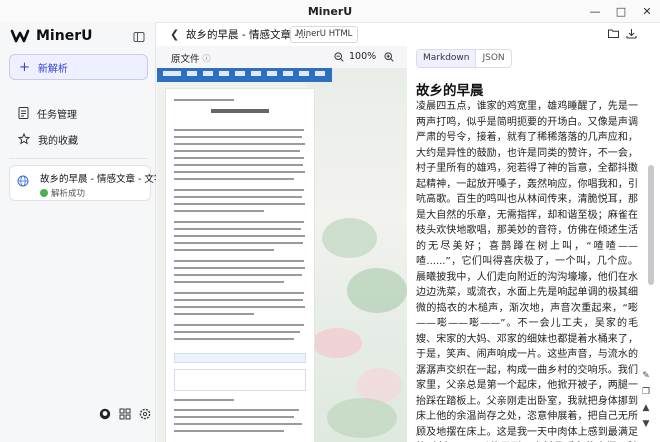 The image size is (660, 442). What do you see at coordinates (646, 408) in the screenshot?
I see `like-icon: ▲` at bounding box center [646, 408].